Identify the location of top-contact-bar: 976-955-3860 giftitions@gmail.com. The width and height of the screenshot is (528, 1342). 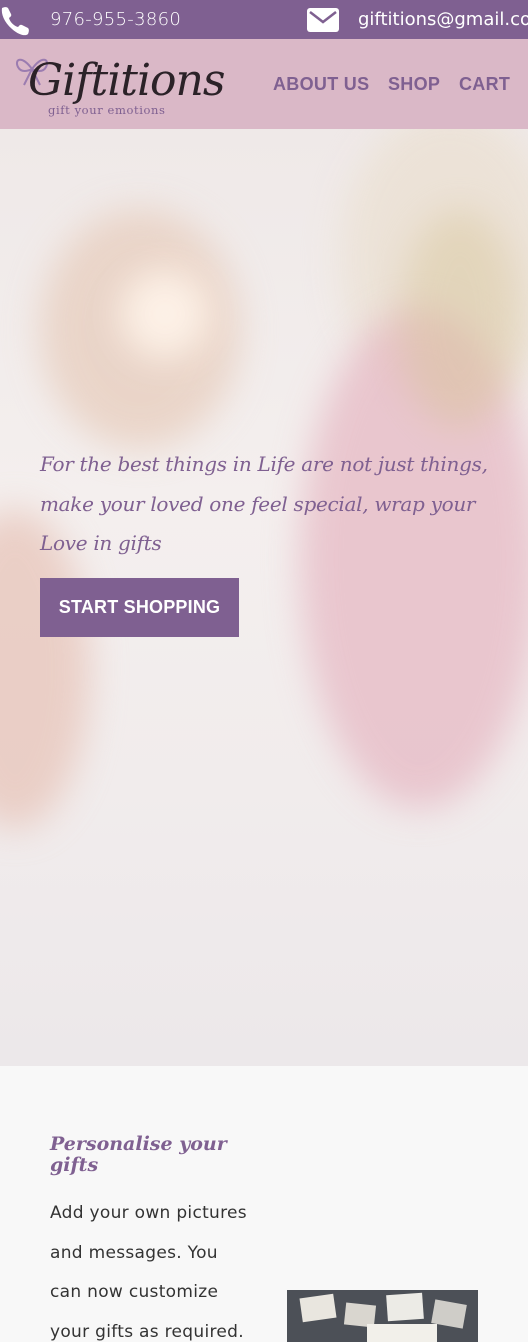
(264, 19).